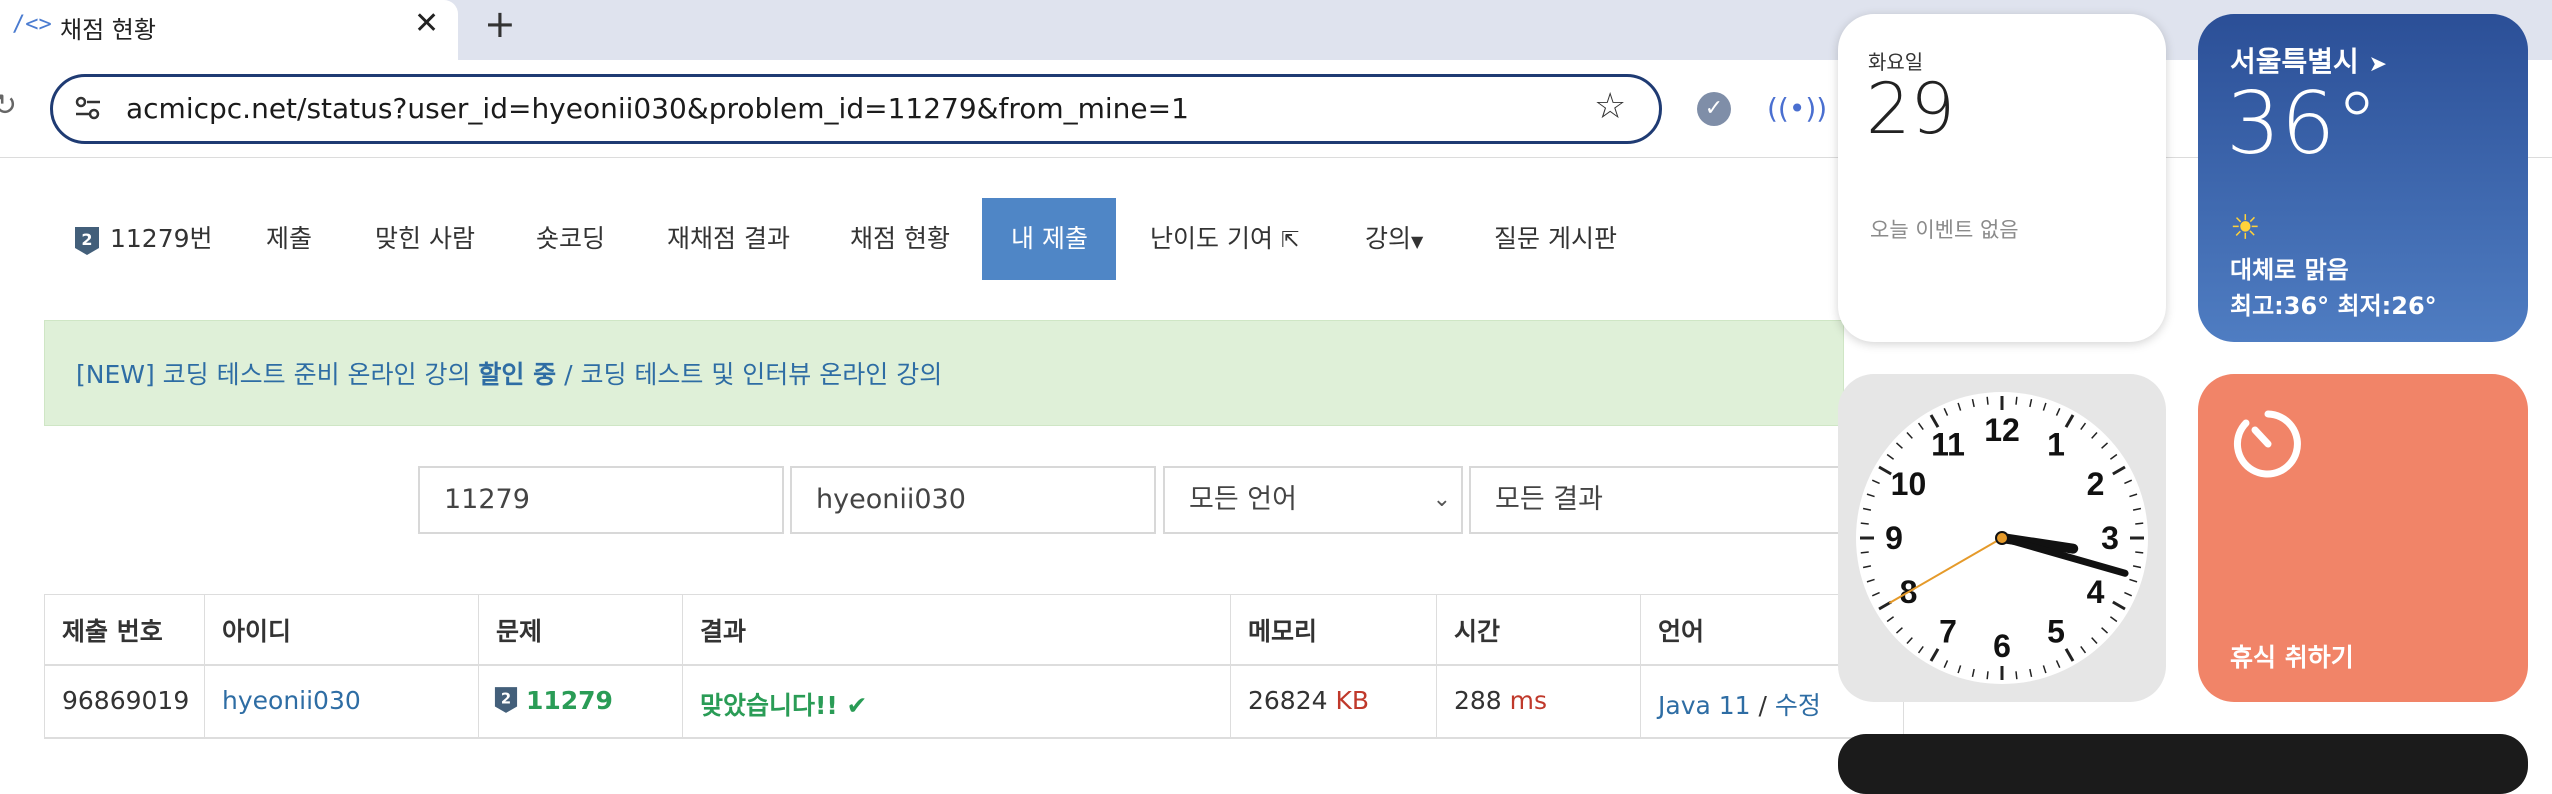 The image size is (2552, 794). I want to click on extension-cast-icon: ((•)), so click(1797, 108).